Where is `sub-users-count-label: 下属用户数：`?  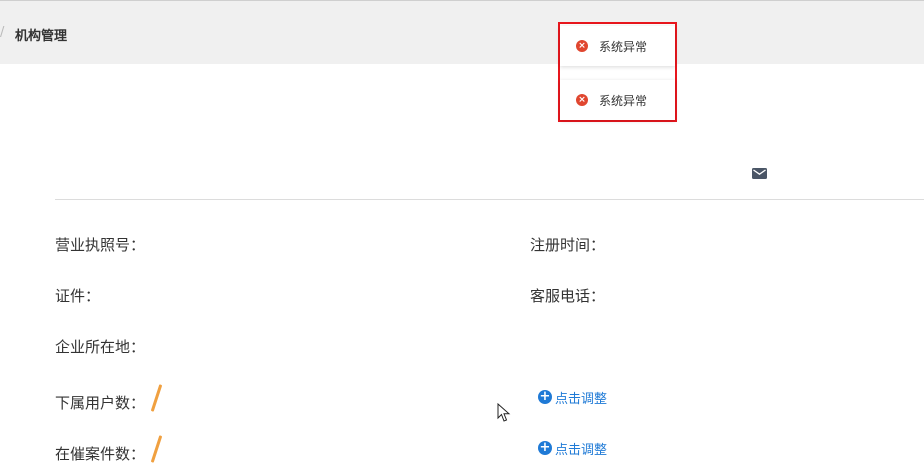 sub-users-count-label: 下属用户数： is located at coordinates (100, 403).